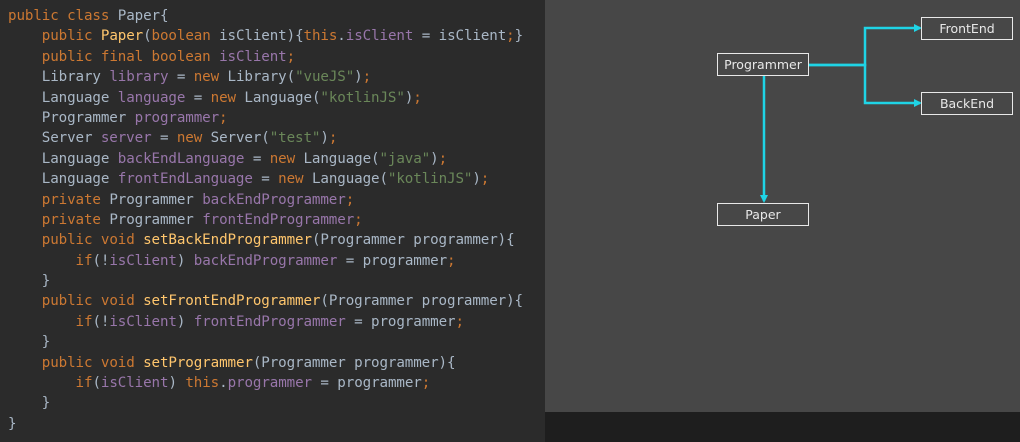 This screenshot has width=1020, height=442. What do you see at coordinates (282, 97) in the screenshot?
I see `code-token: Language(` at bounding box center [282, 97].